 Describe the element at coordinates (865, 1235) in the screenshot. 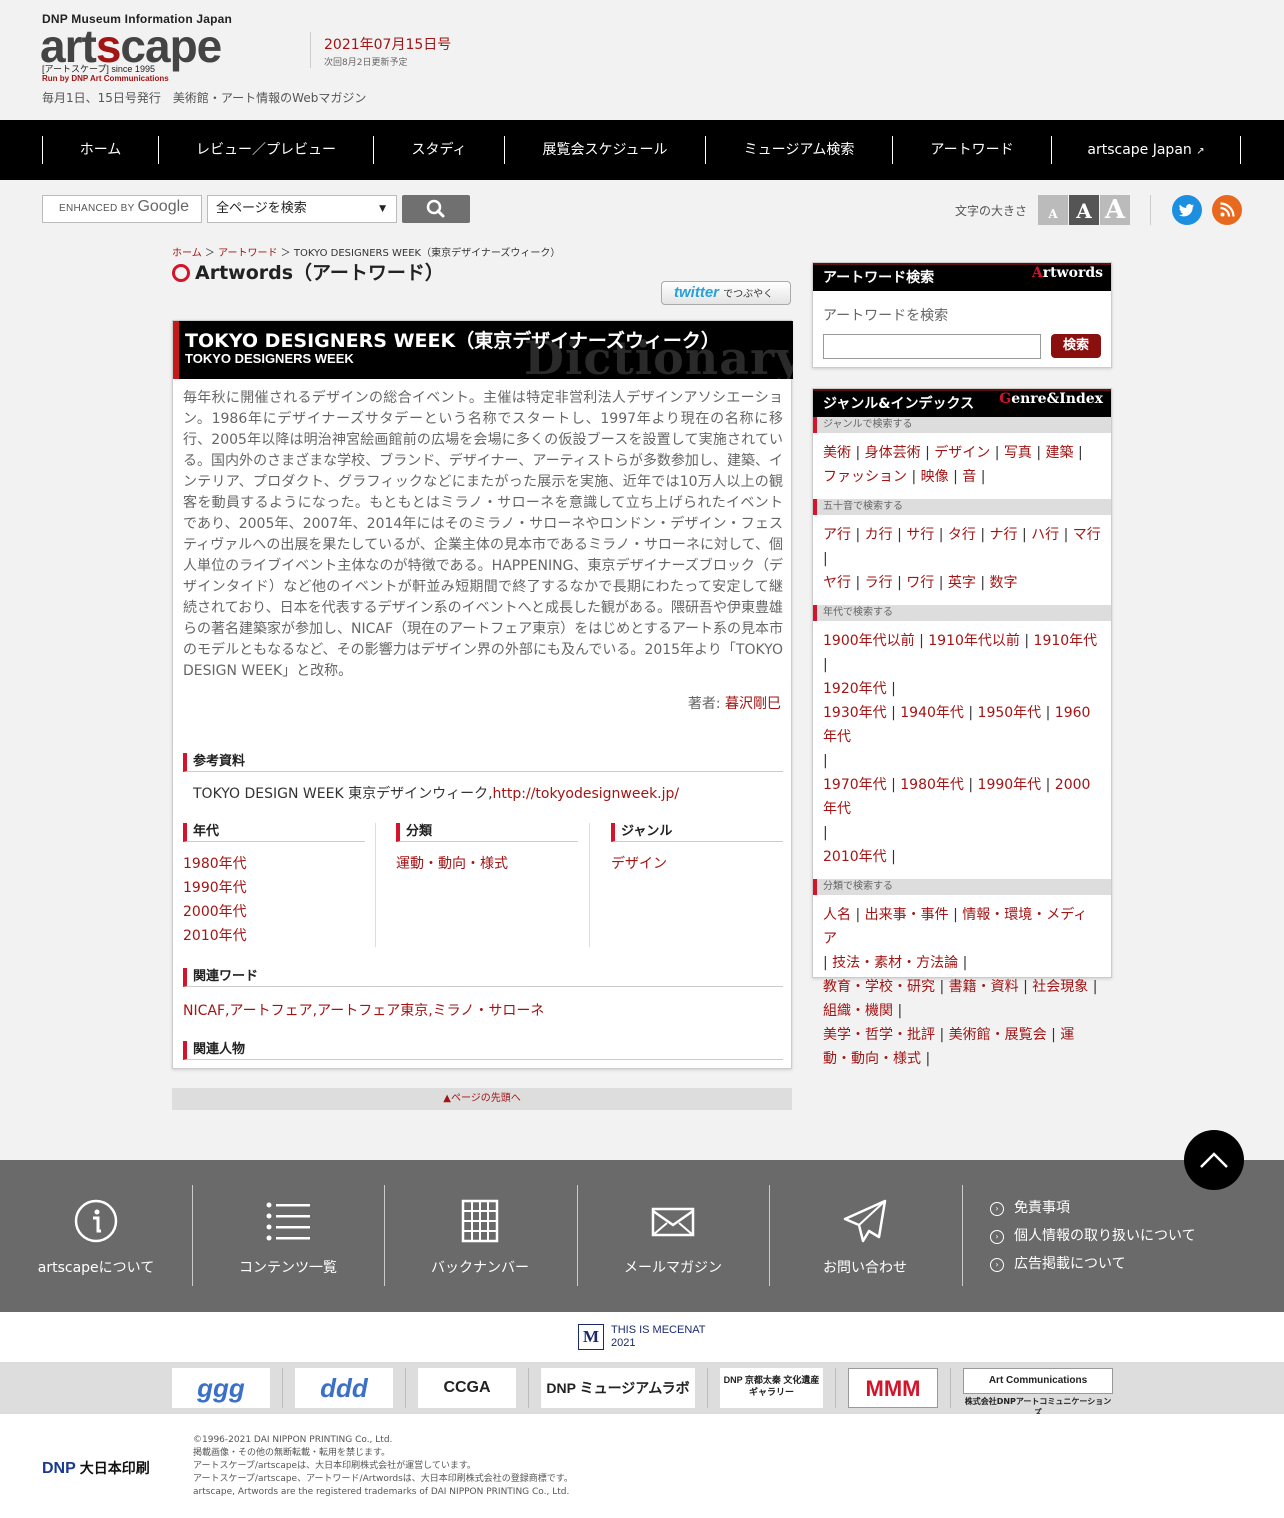

I see `footer-contact: お問い合わせ` at that location.